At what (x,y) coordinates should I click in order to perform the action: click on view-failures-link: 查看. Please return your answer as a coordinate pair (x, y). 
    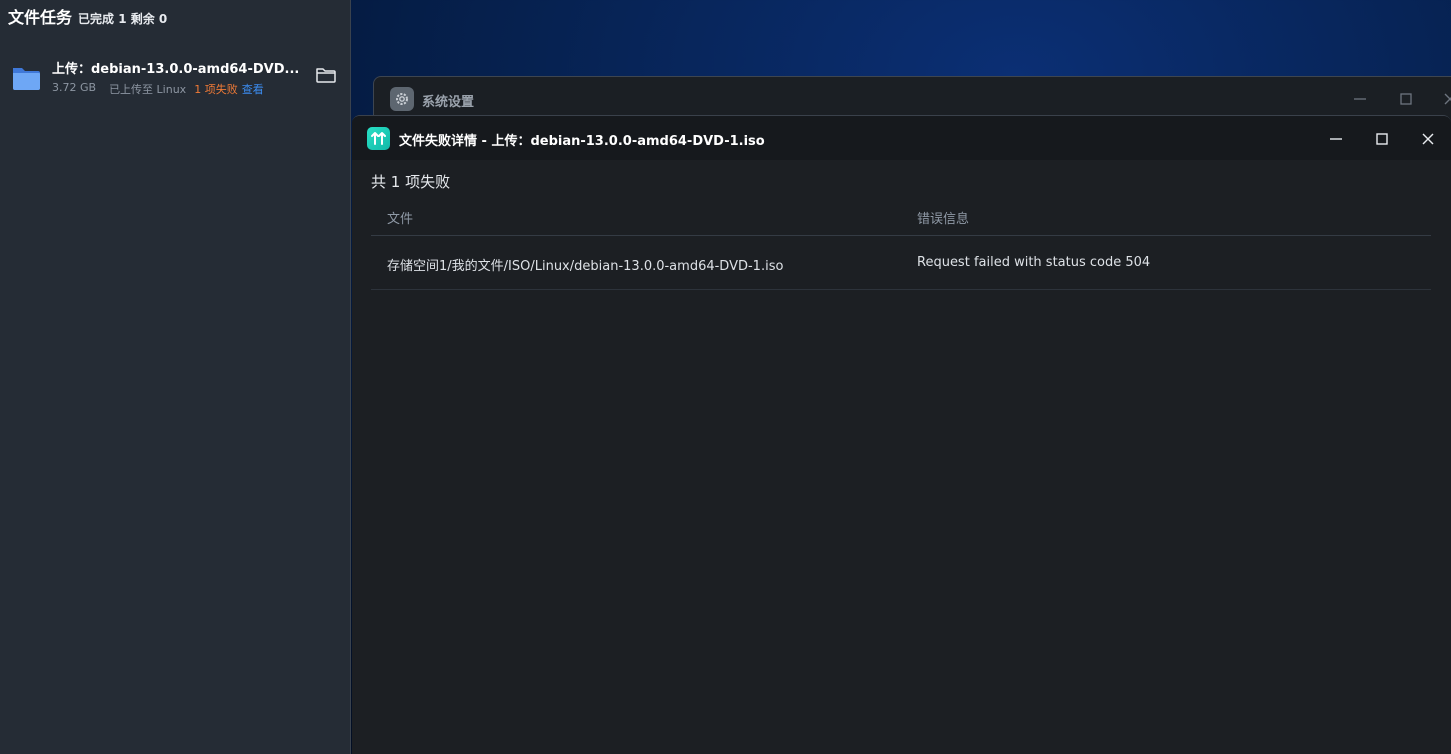
    Looking at the image, I should click on (253, 89).